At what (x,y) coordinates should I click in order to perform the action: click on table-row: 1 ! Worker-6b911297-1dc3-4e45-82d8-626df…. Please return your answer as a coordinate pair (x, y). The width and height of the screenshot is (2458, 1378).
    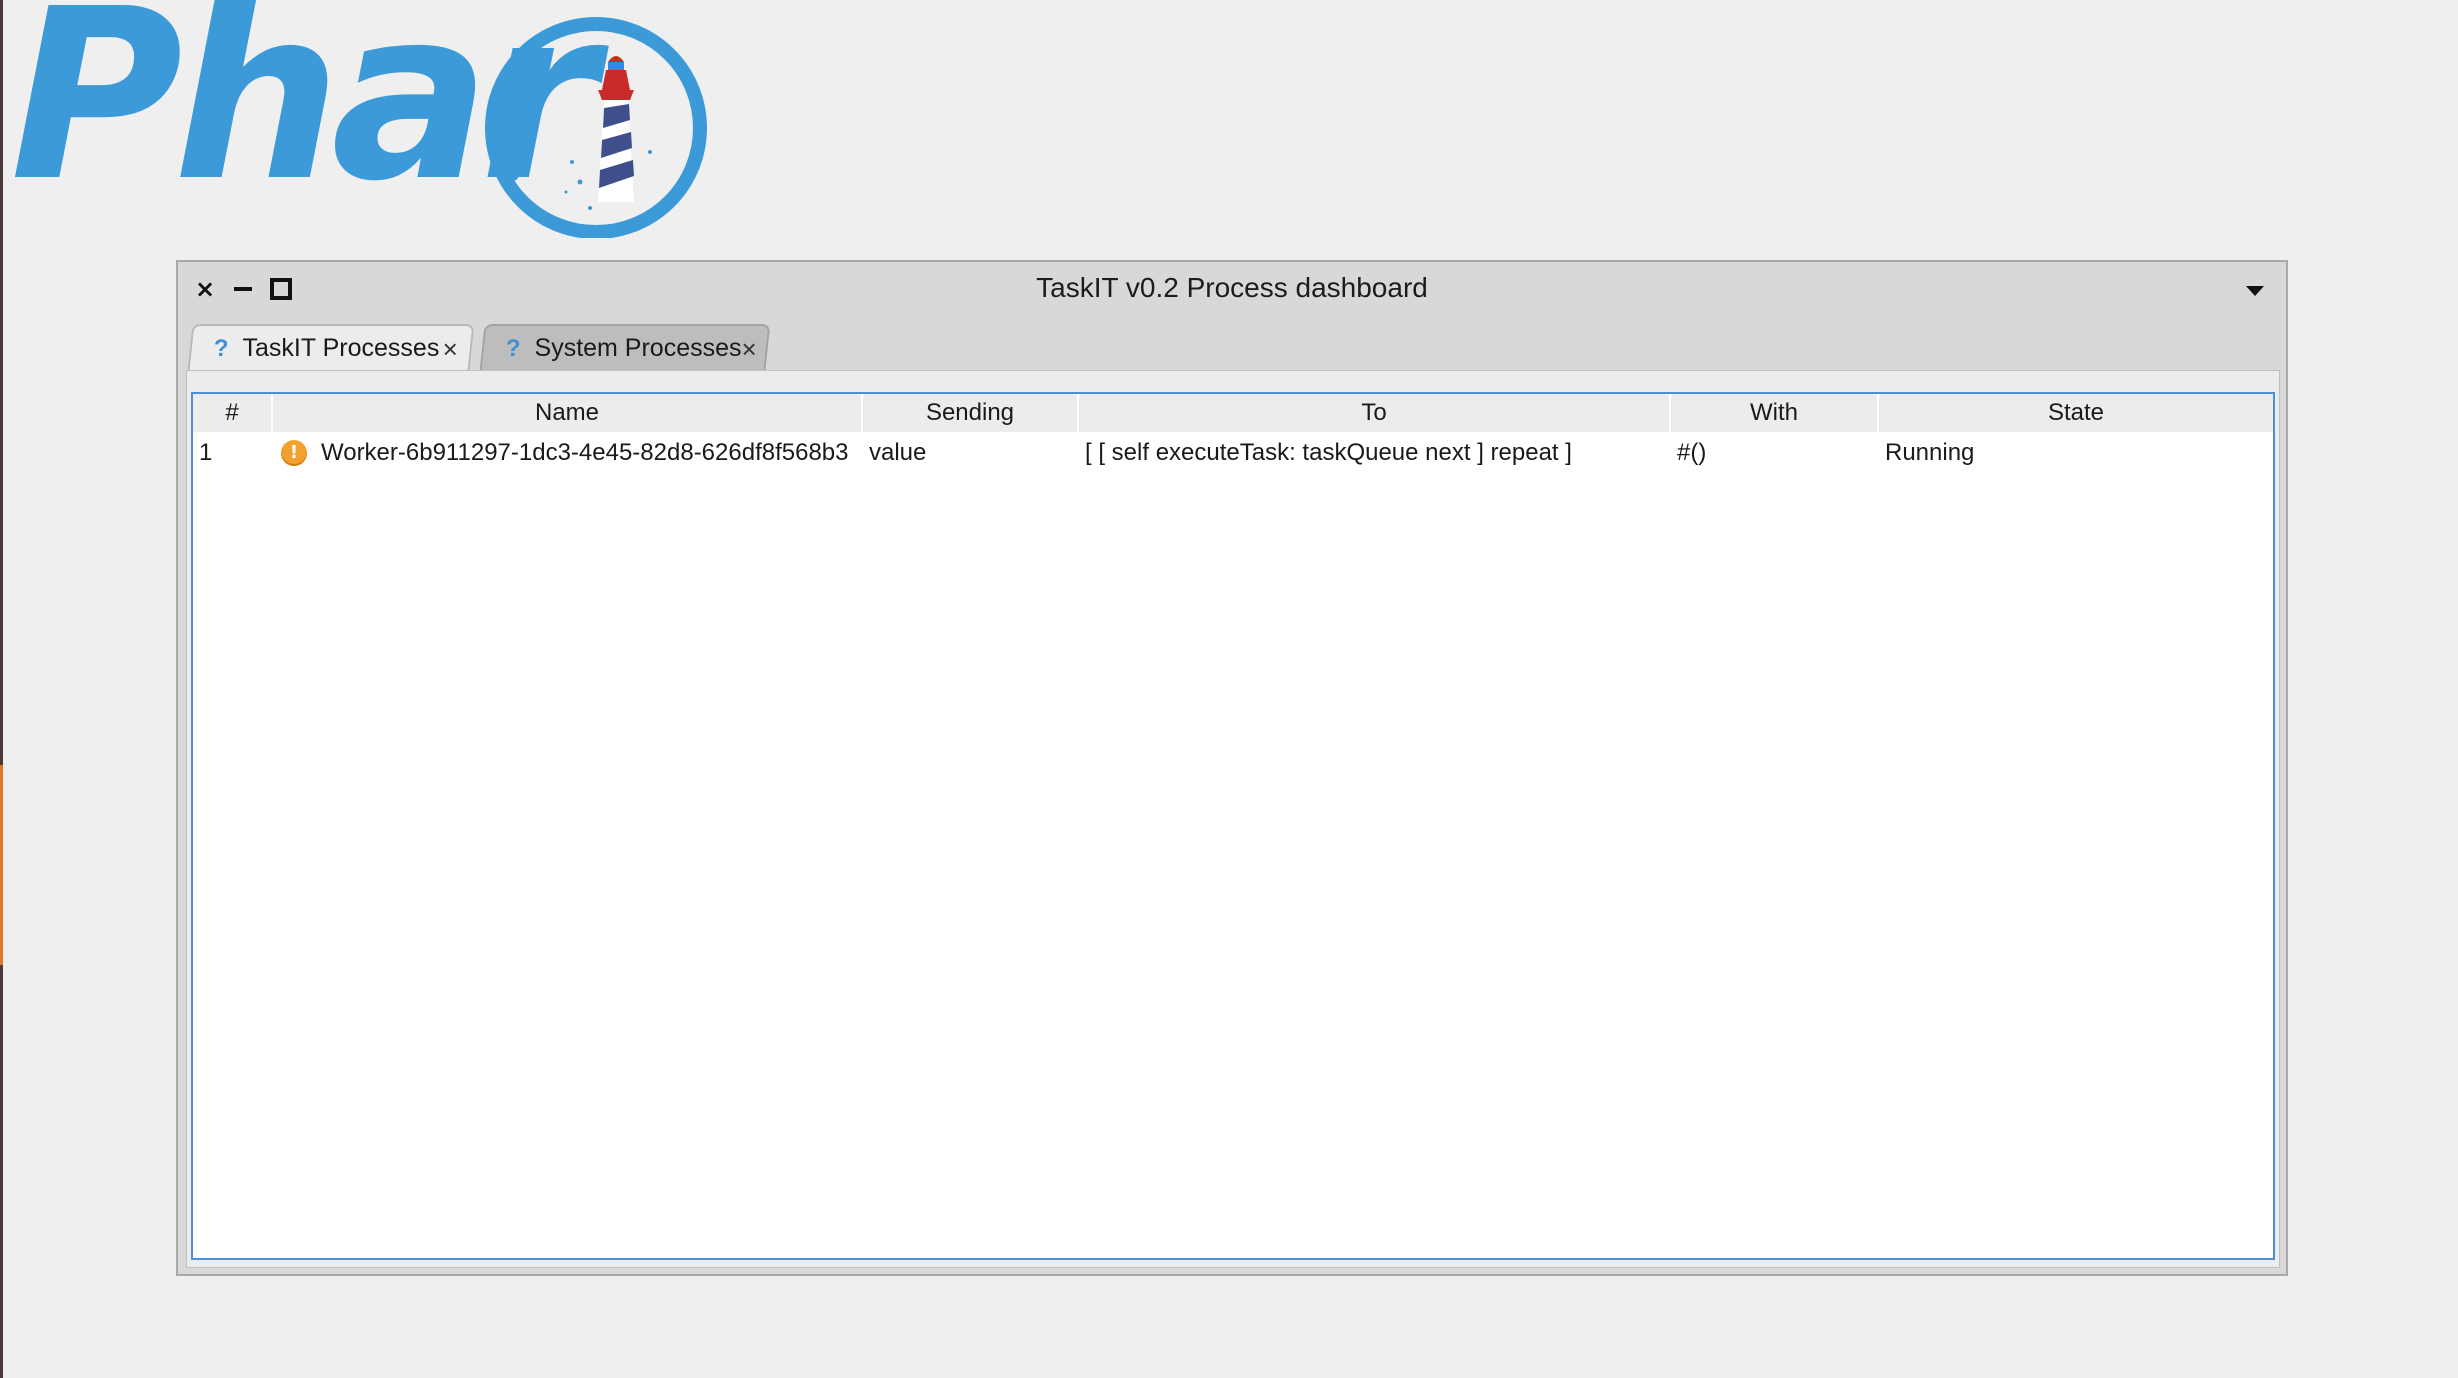
    Looking at the image, I should click on (1233, 453).